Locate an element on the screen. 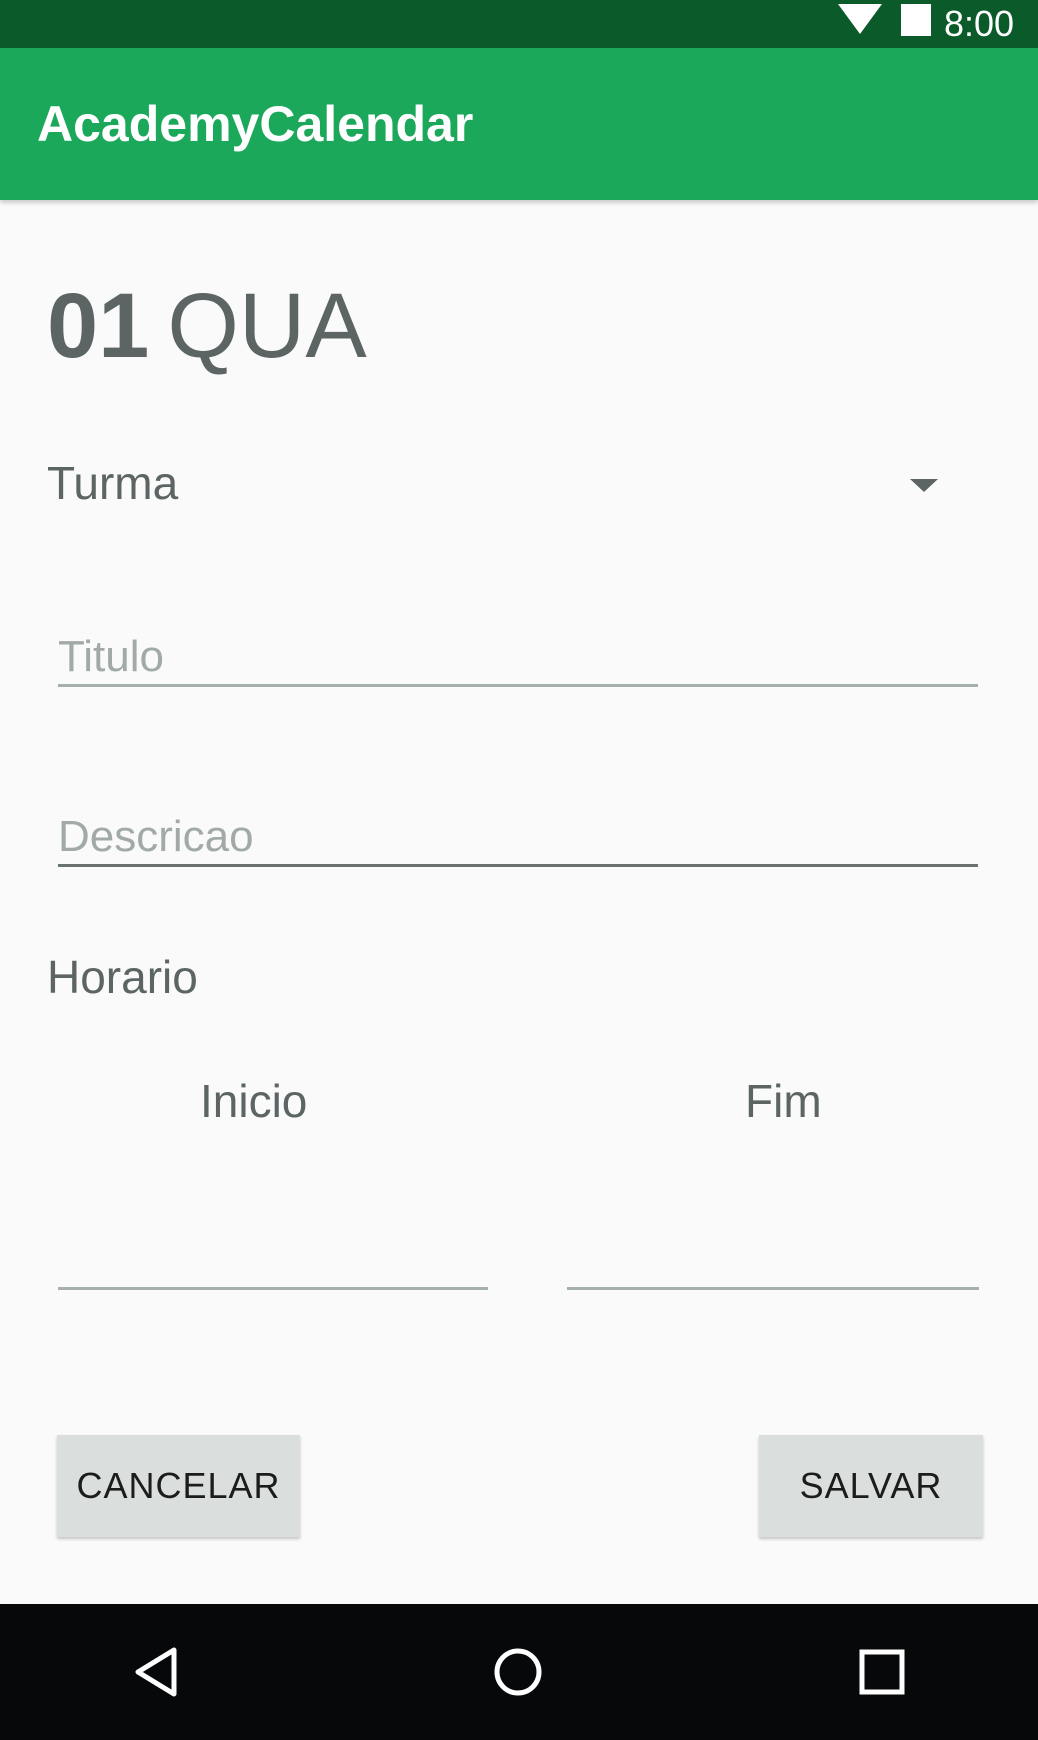 The height and width of the screenshot is (1740, 1038). turma-spinner: Turma is located at coordinates (112, 483).